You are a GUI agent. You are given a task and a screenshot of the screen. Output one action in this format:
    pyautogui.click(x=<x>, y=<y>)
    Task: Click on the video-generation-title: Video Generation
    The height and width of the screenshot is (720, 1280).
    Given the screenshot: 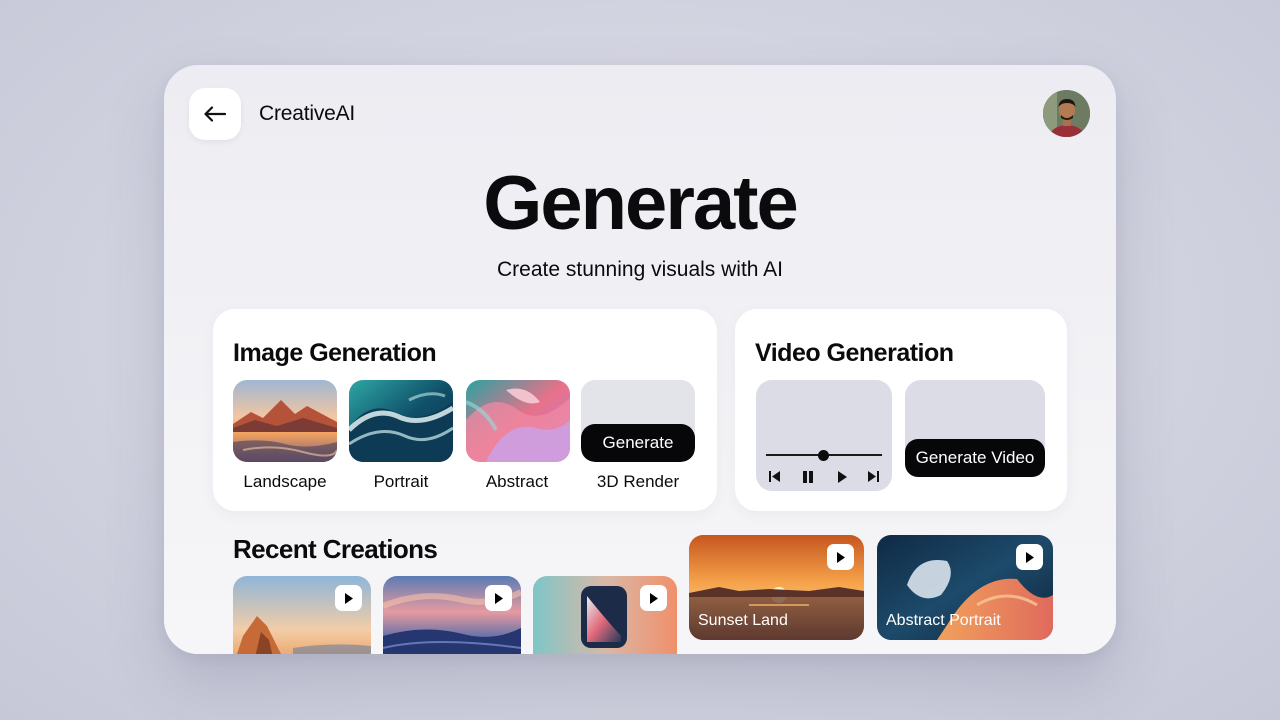 What is the action you would take?
    pyautogui.click(x=854, y=353)
    